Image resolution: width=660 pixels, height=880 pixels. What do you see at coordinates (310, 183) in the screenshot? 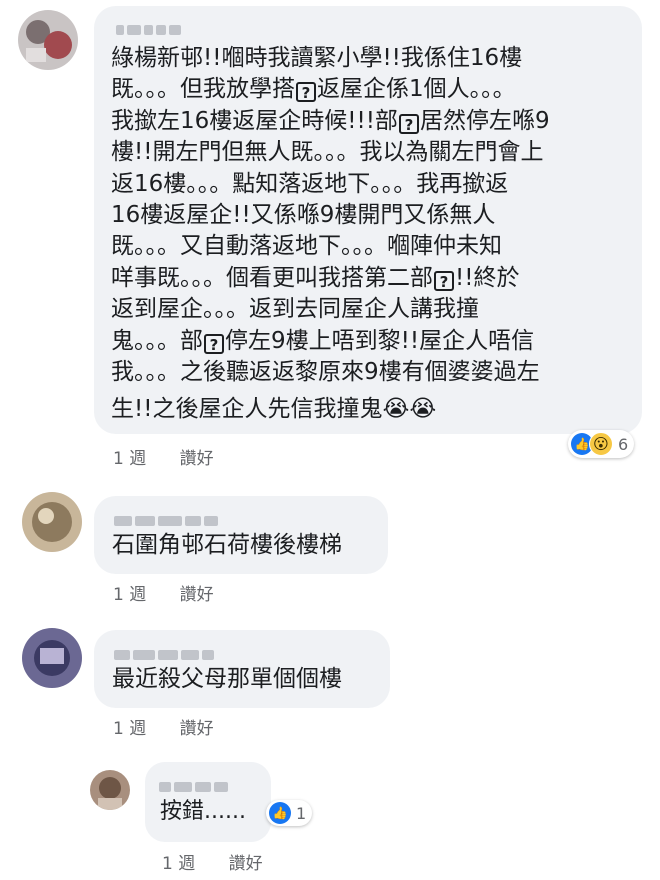
I see `comment-text-segment: 返16樓。。。點知落返地下。。。我再撳返` at bounding box center [310, 183].